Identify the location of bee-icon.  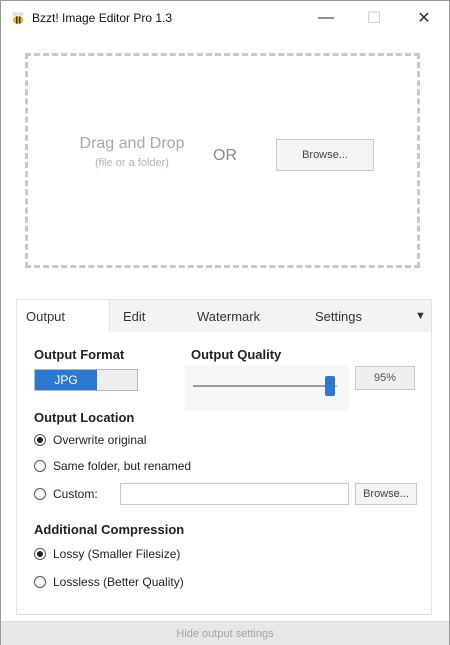
(18, 18).